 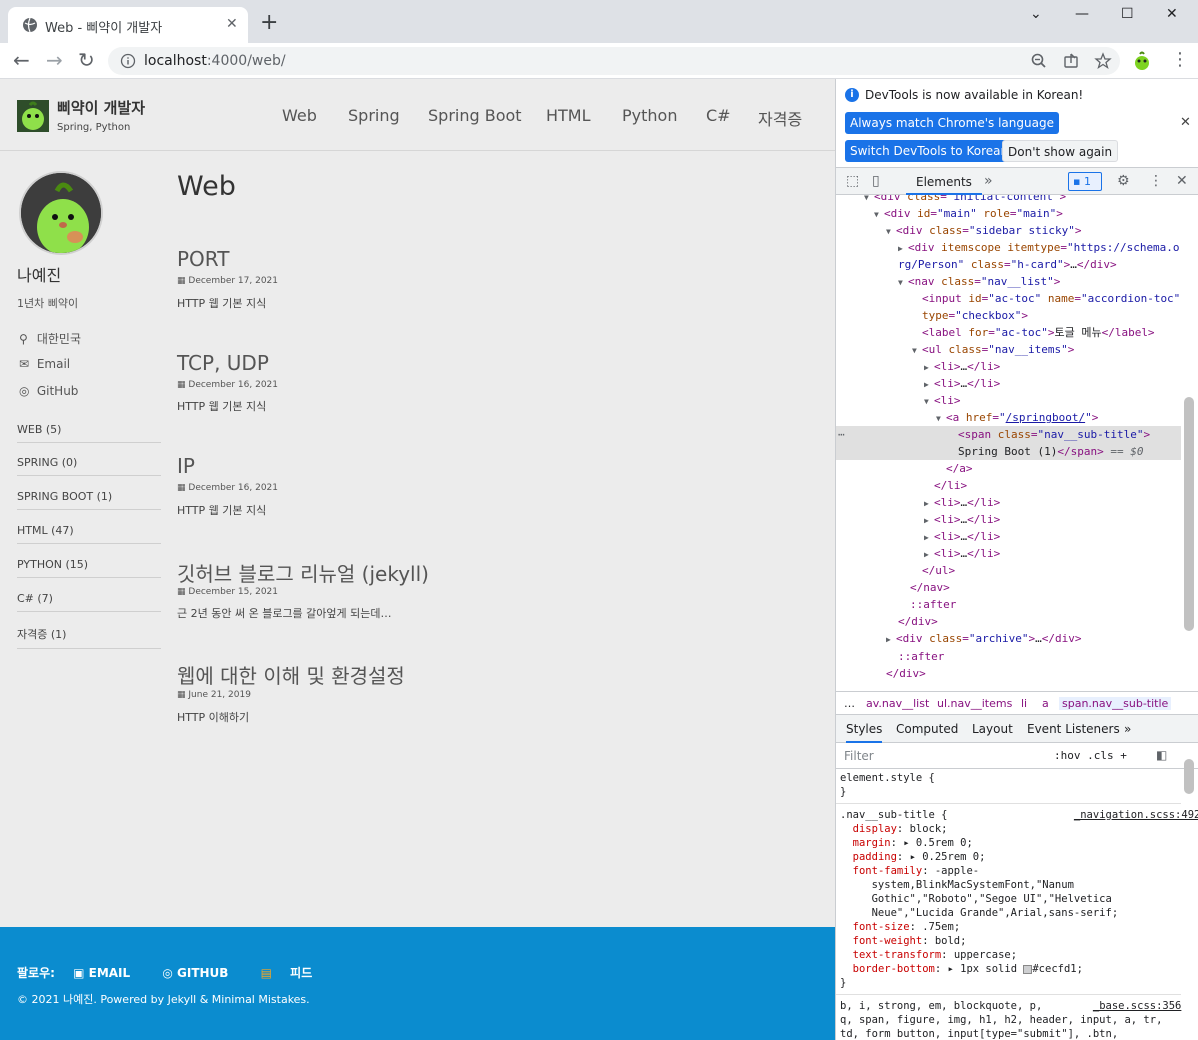 What do you see at coordinates (1189, 776) in the screenshot?
I see `styles-scrollbar` at bounding box center [1189, 776].